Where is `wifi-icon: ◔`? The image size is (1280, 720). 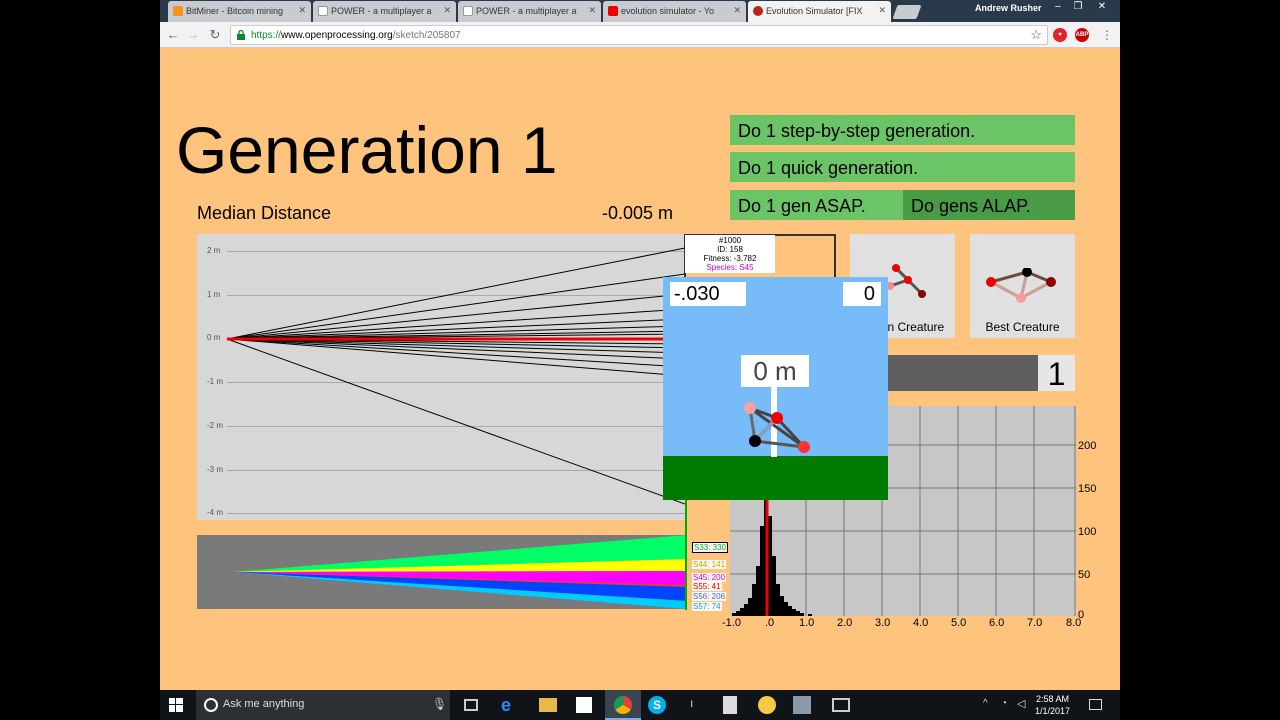
wifi-icon: ◔ is located at coordinates (1004, 703).